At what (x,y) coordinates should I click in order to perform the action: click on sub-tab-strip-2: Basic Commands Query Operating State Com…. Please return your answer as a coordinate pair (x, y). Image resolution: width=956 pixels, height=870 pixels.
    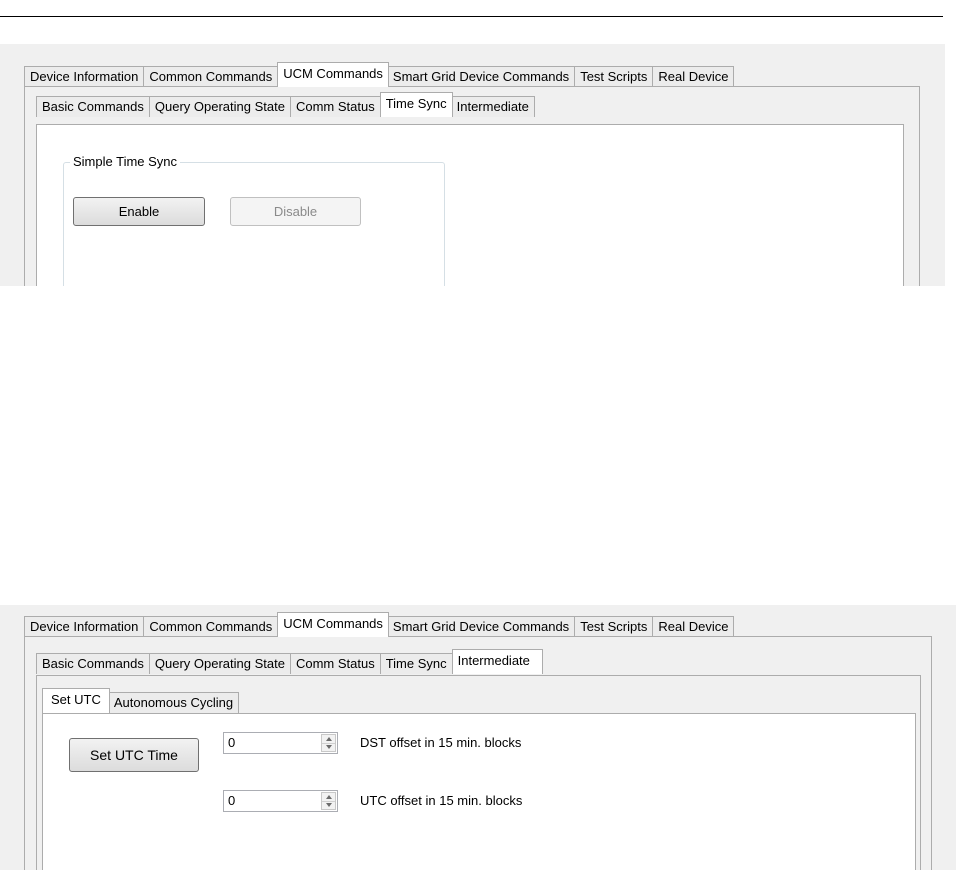
    Looking at the image, I should click on (289, 661).